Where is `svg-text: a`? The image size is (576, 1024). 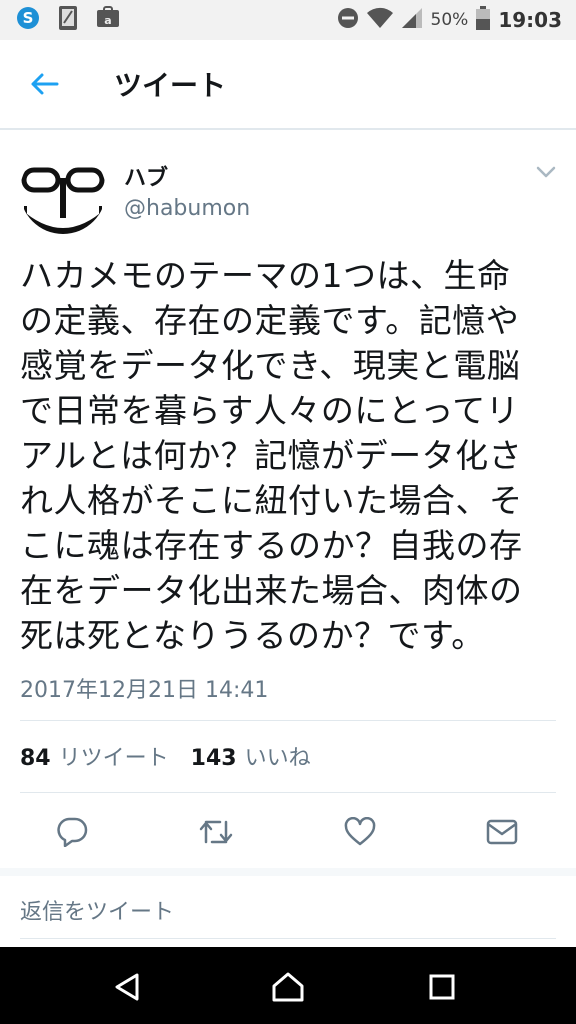
svg-text: a is located at coordinates (107, 20).